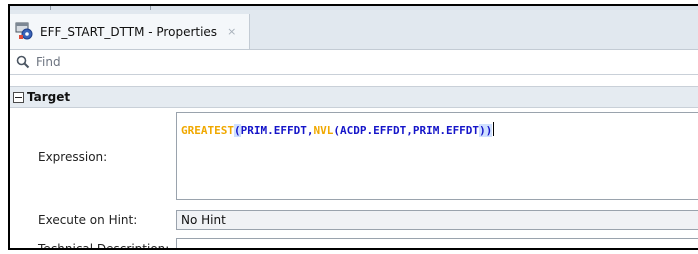  I want to click on technical-description-field, so click(437, 243).